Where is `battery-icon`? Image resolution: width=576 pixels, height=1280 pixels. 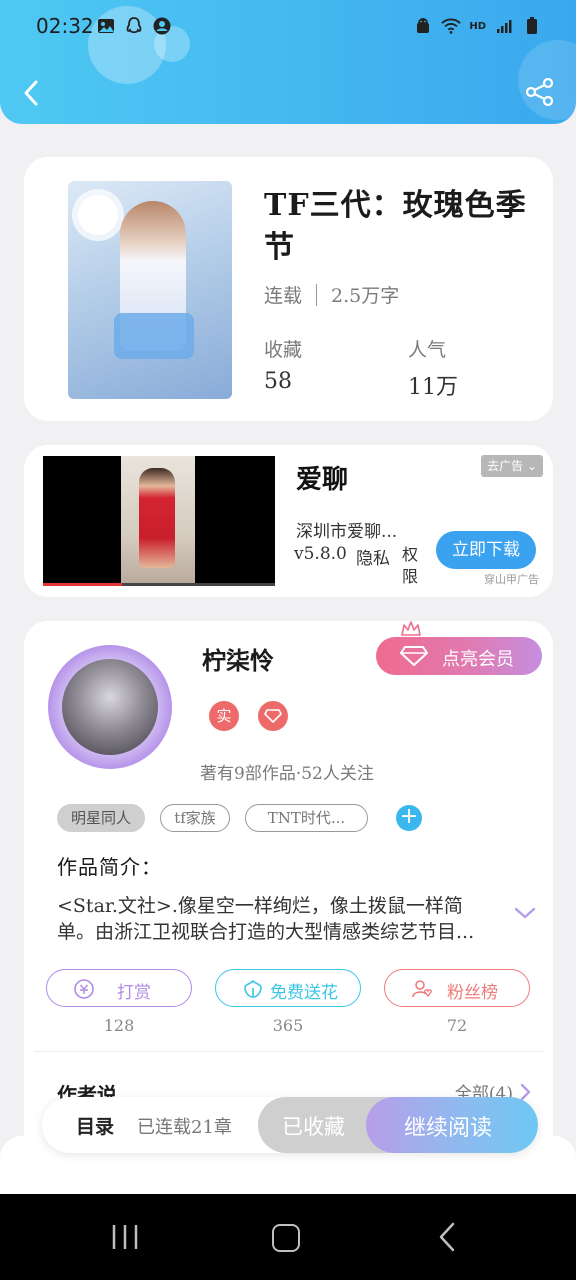 battery-icon is located at coordinates (532, 26).